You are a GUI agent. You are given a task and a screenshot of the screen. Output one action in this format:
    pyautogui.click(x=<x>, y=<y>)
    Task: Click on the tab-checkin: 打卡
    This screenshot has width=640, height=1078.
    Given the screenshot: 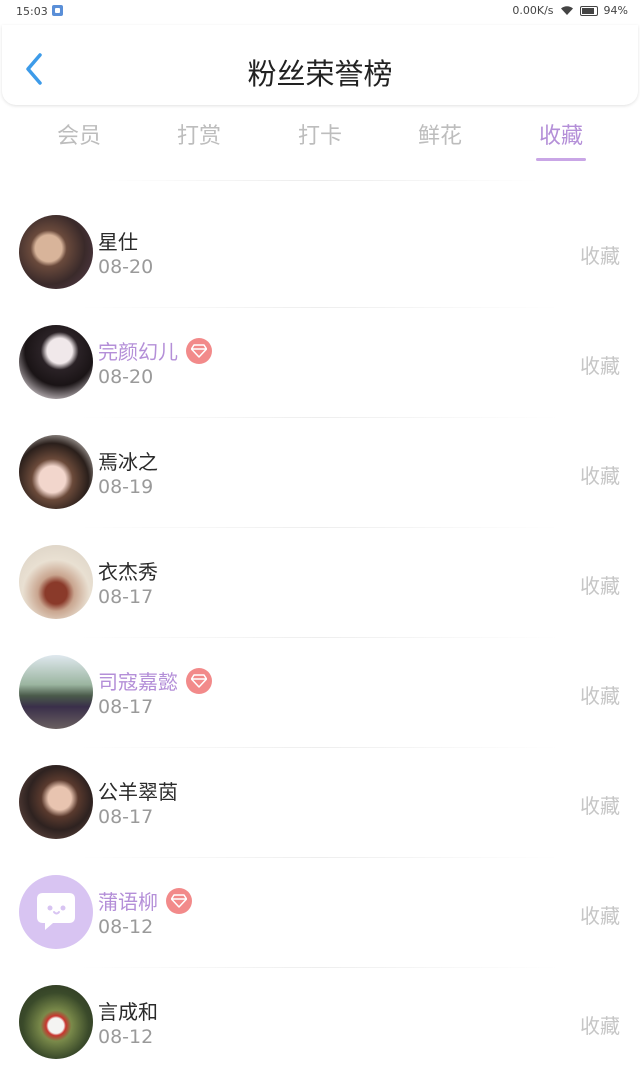 What is the action you would take?
    pyautogui.click(x=320, y=134)
    